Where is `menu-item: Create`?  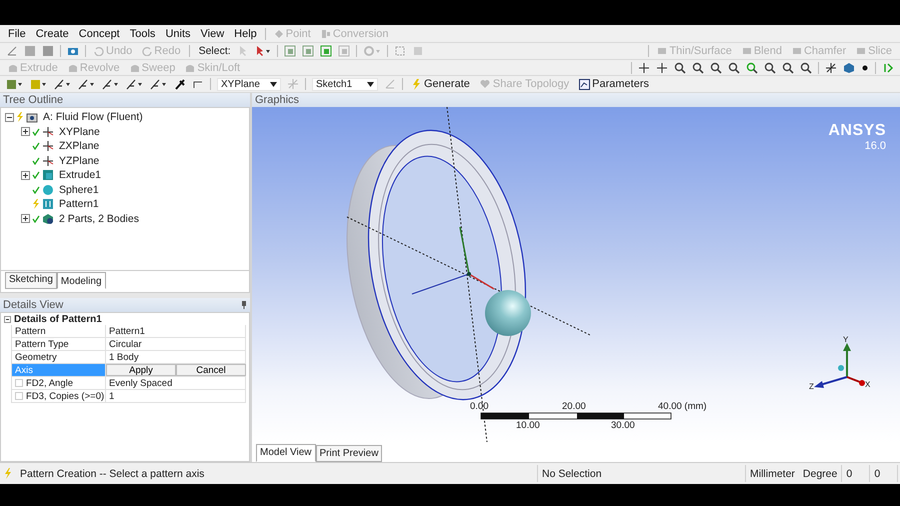 menu-item: Create is located at coordinates (52, 34).